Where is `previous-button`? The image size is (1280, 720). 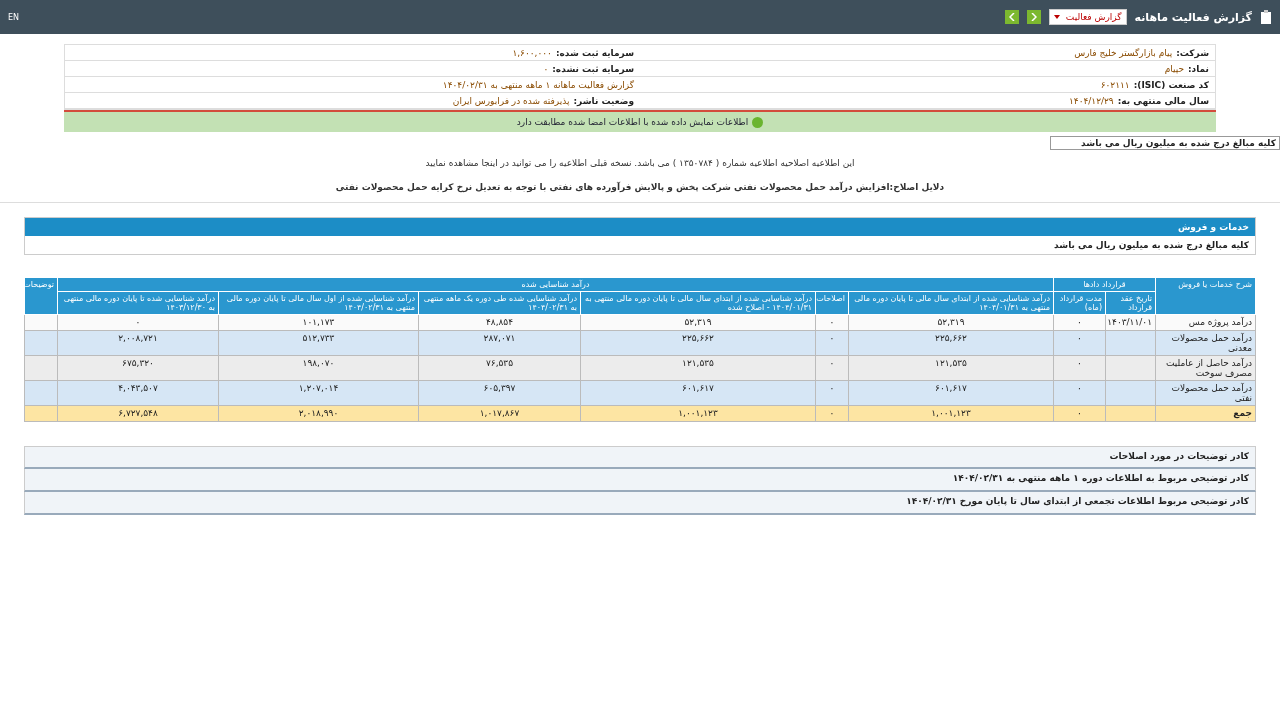 previous-button is located at coordinates (1011, 17).